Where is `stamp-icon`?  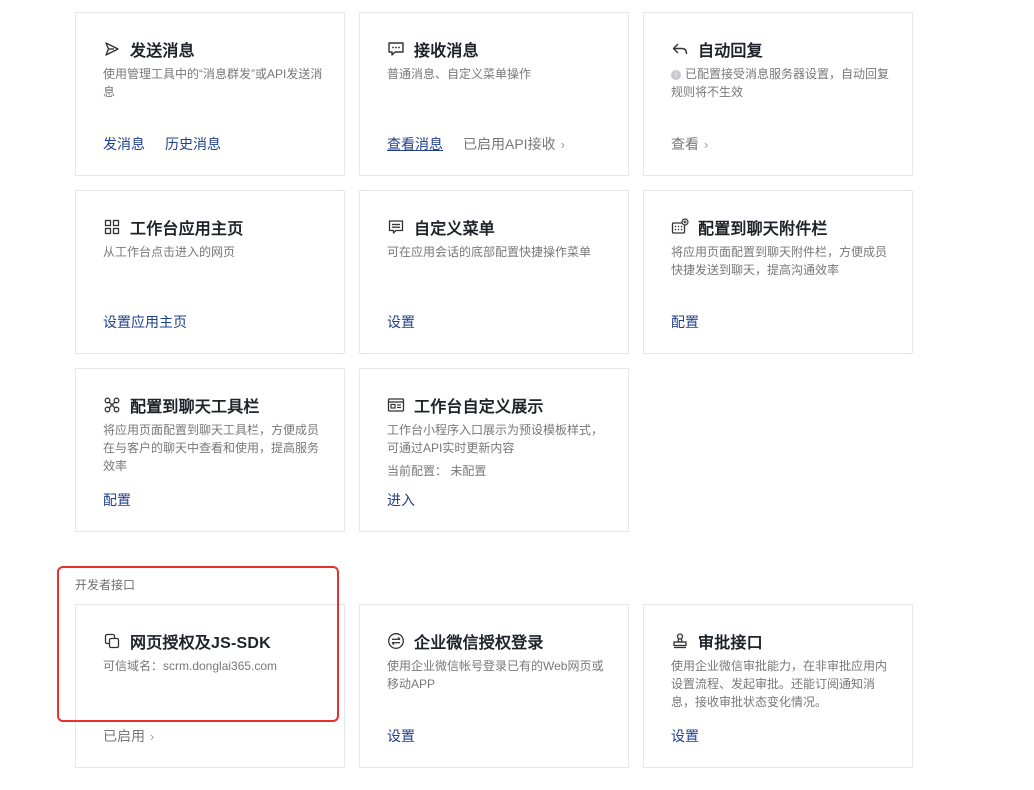 stamp-icon is located at coordinates (680, 641).